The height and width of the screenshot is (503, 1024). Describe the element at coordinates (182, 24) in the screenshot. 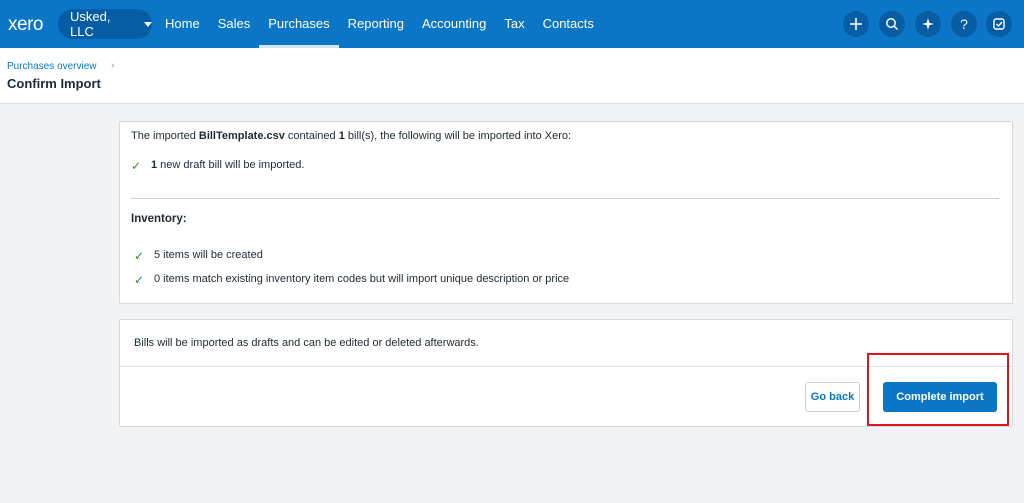

I see `nav-home: Home` at that location.